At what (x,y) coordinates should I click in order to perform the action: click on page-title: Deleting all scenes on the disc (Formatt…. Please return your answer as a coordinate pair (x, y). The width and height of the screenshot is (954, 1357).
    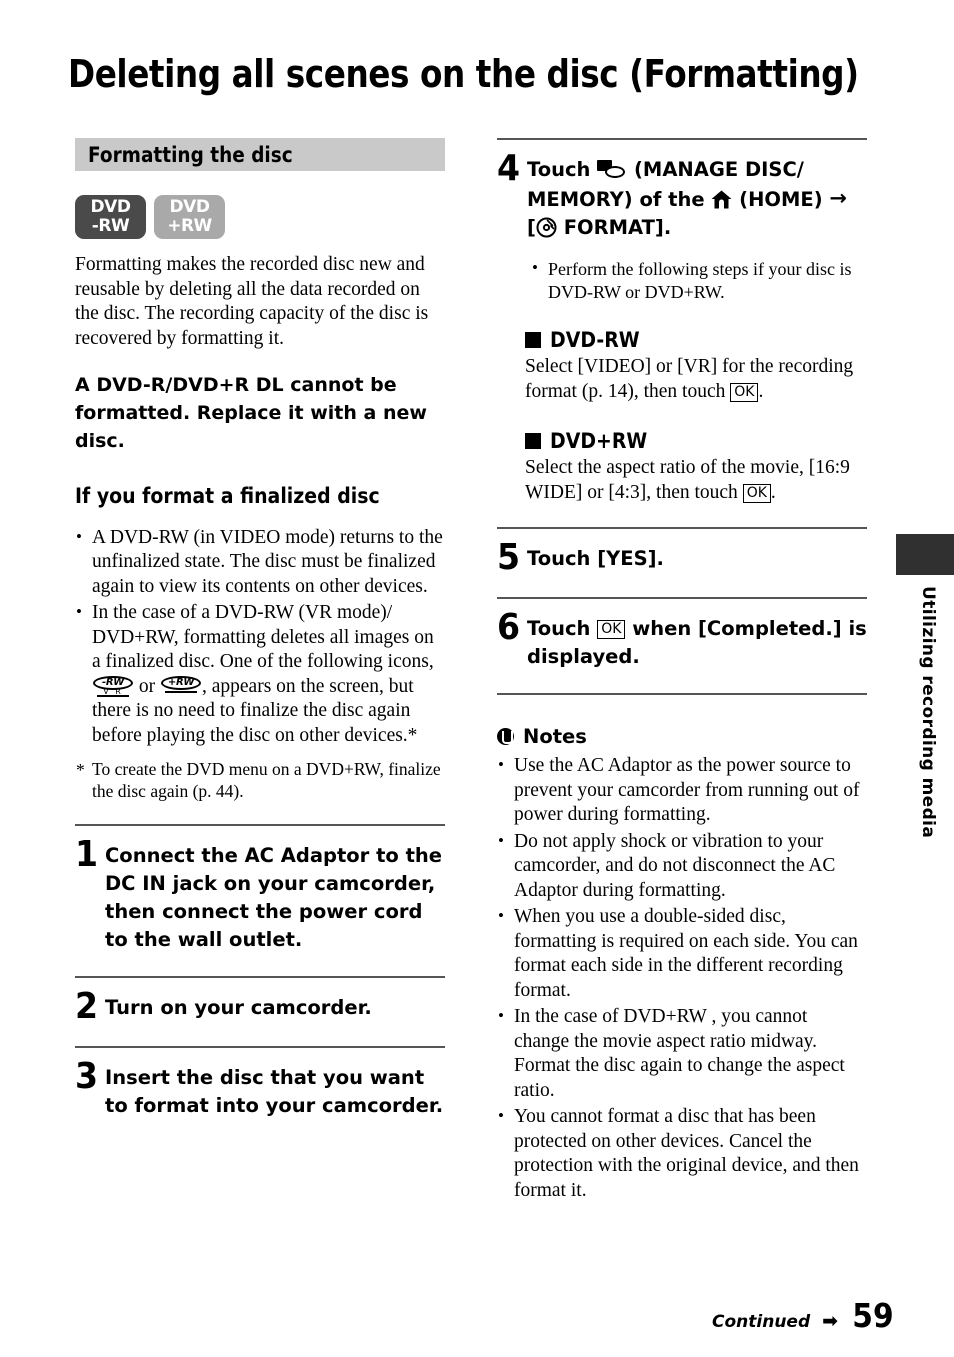
    Looking at the image, I should click on (463, 74).